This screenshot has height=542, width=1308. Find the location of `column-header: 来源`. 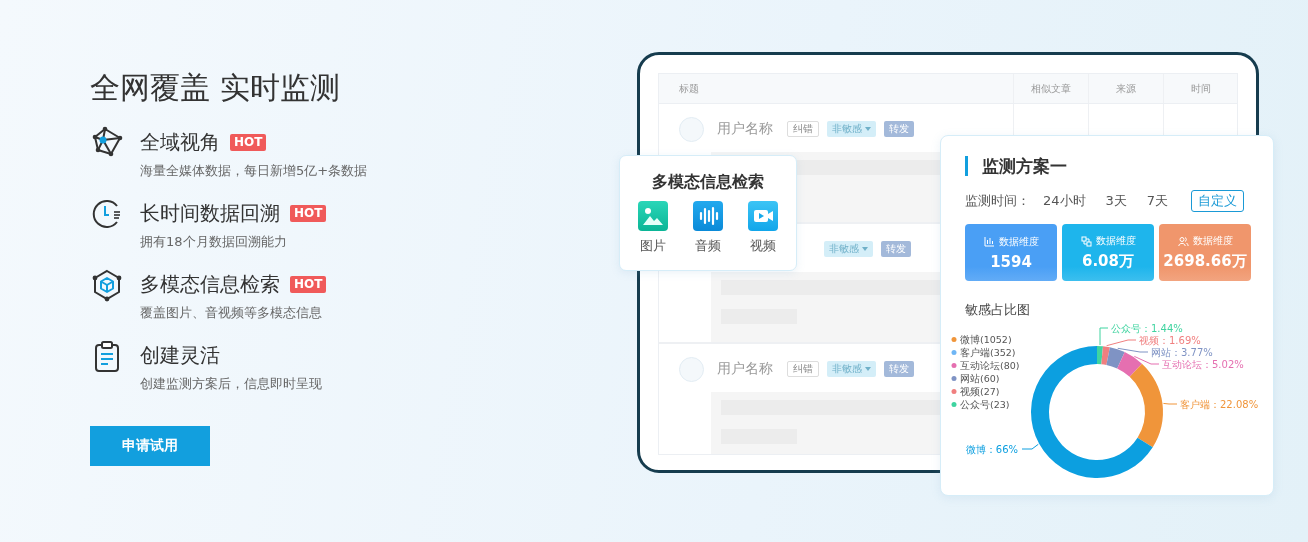

column-header: 来源 is located at coordinates (1125, 88).